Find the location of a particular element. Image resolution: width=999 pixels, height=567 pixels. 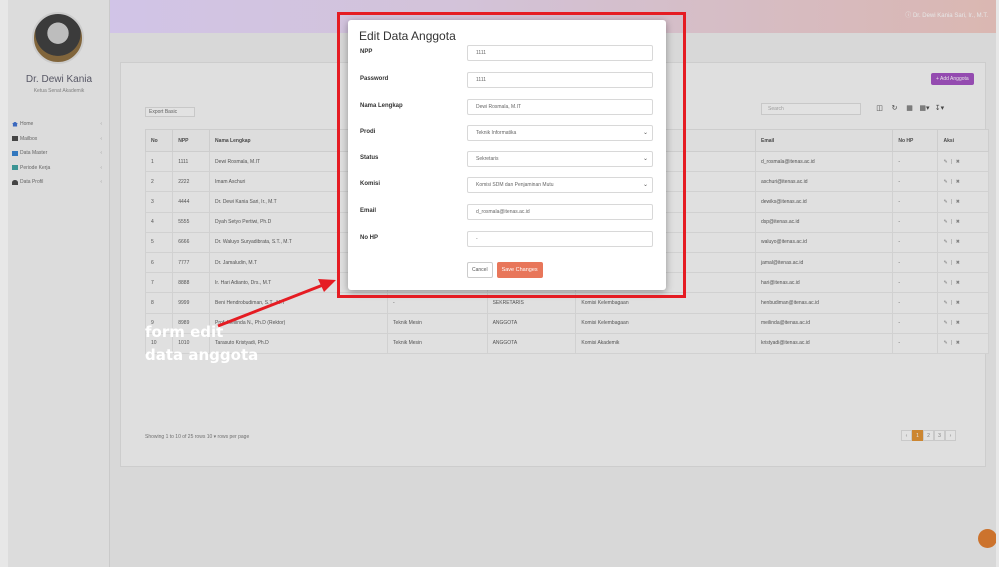

annotation-line-2: data anggota is located at coordinates (202, 355).